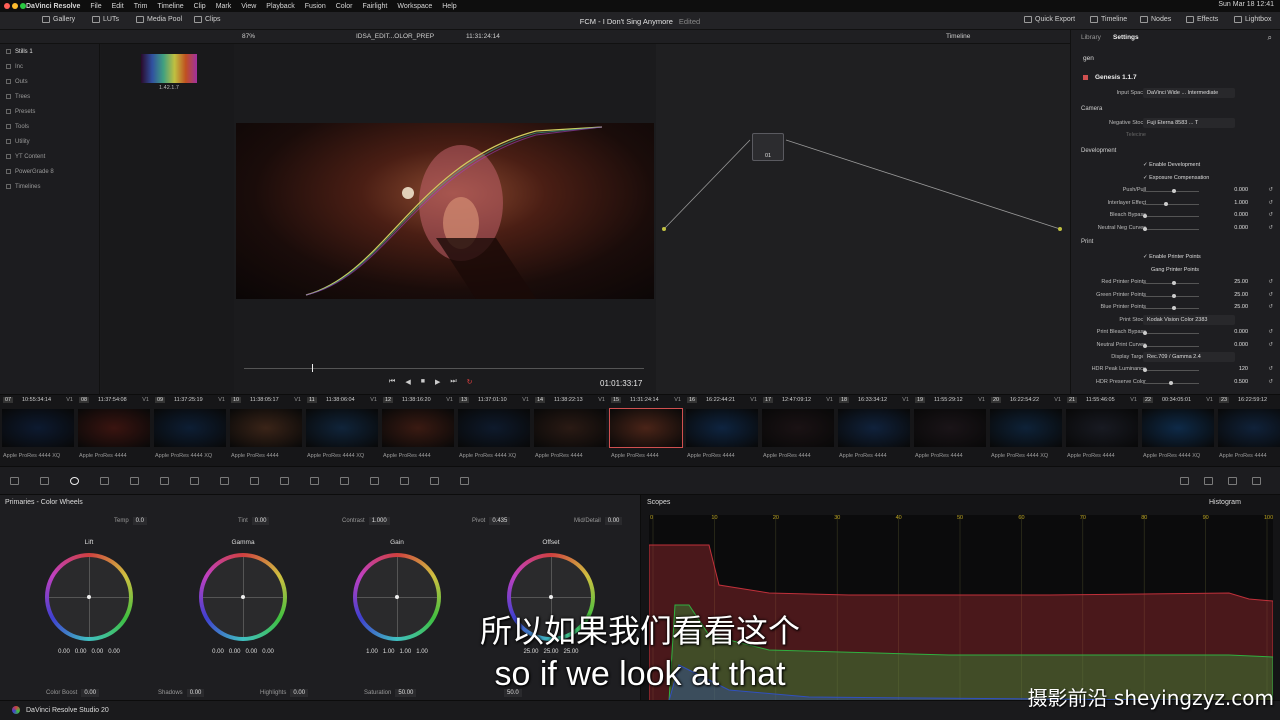 The image size is (1280, 720). What do you see at coordinates (1189, 320) in the screenshot?
I see `print-stock-dropdown: Kodak Vision Color 2383` at bounding box center [1189, 320].